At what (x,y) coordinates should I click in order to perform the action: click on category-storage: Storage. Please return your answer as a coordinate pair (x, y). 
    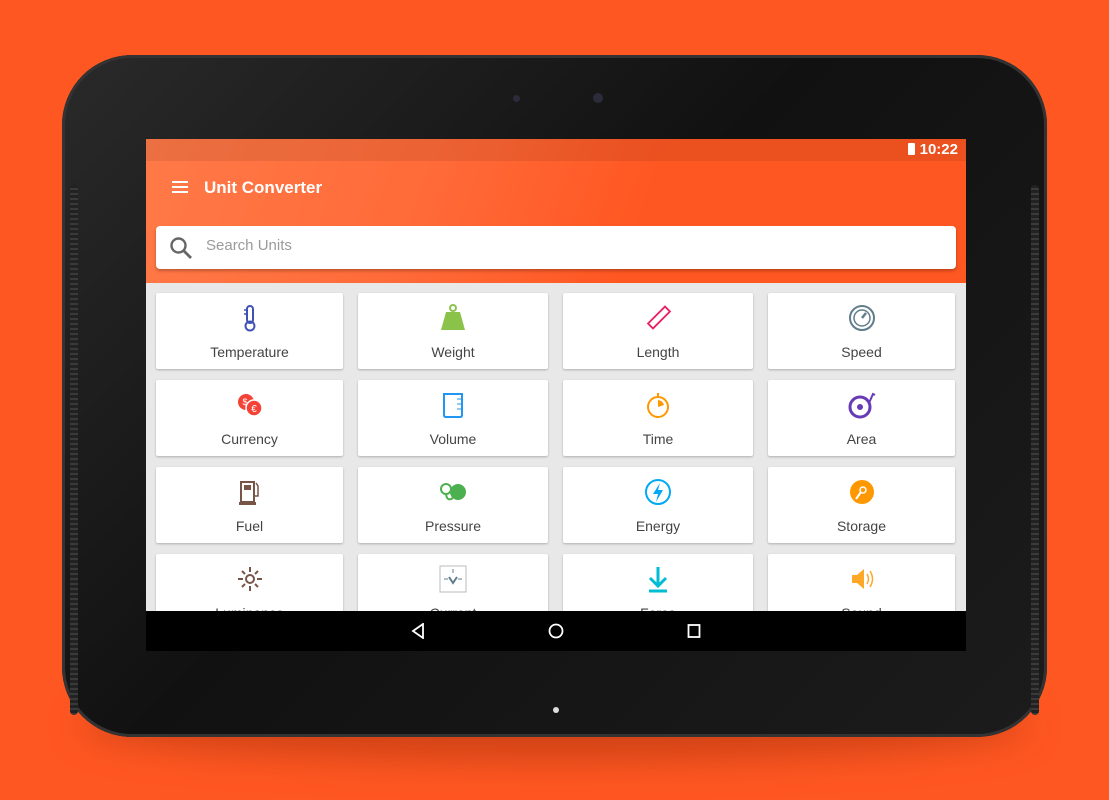
    Looking at the image, I should click on (861, 505).